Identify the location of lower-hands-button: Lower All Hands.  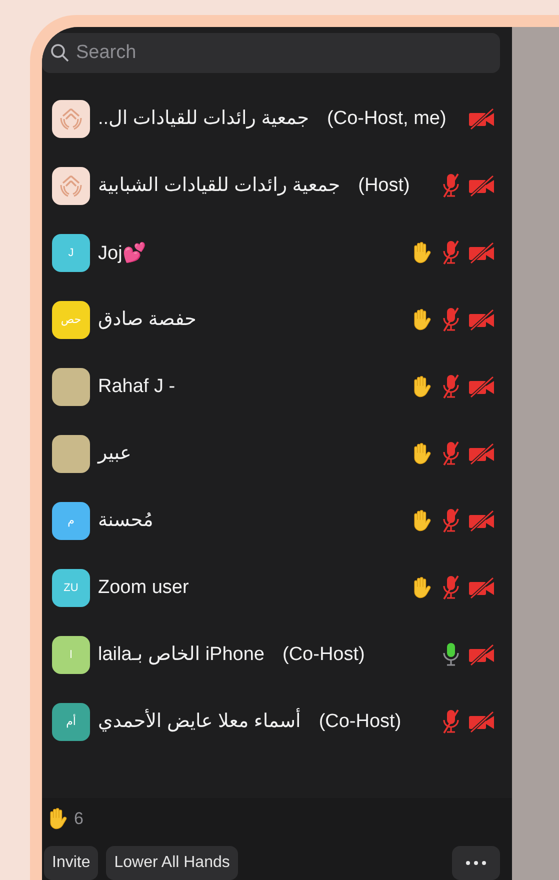
(172, 863).